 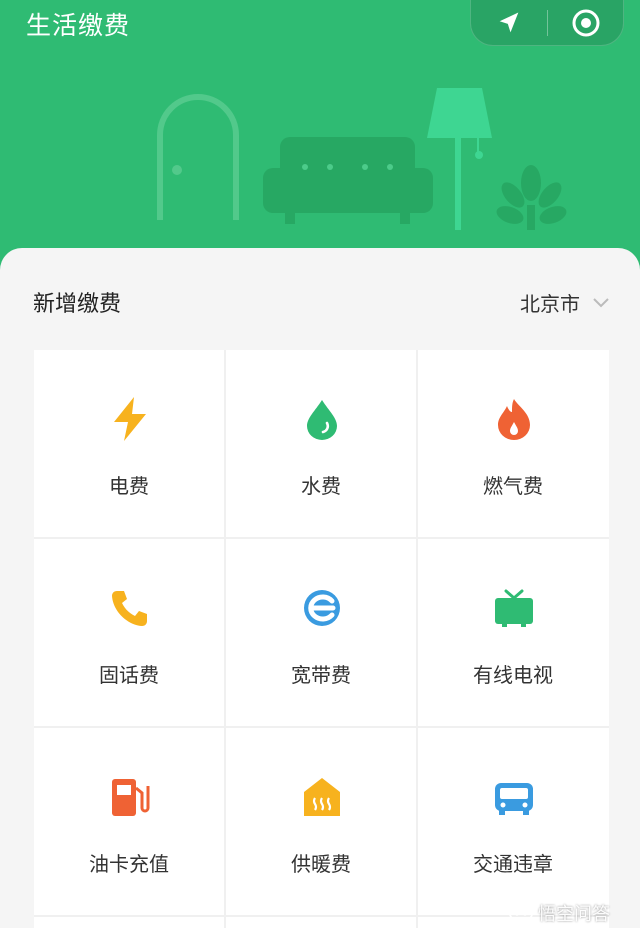 I want to click on city-label: 北京市, so click(x=550, y=304).